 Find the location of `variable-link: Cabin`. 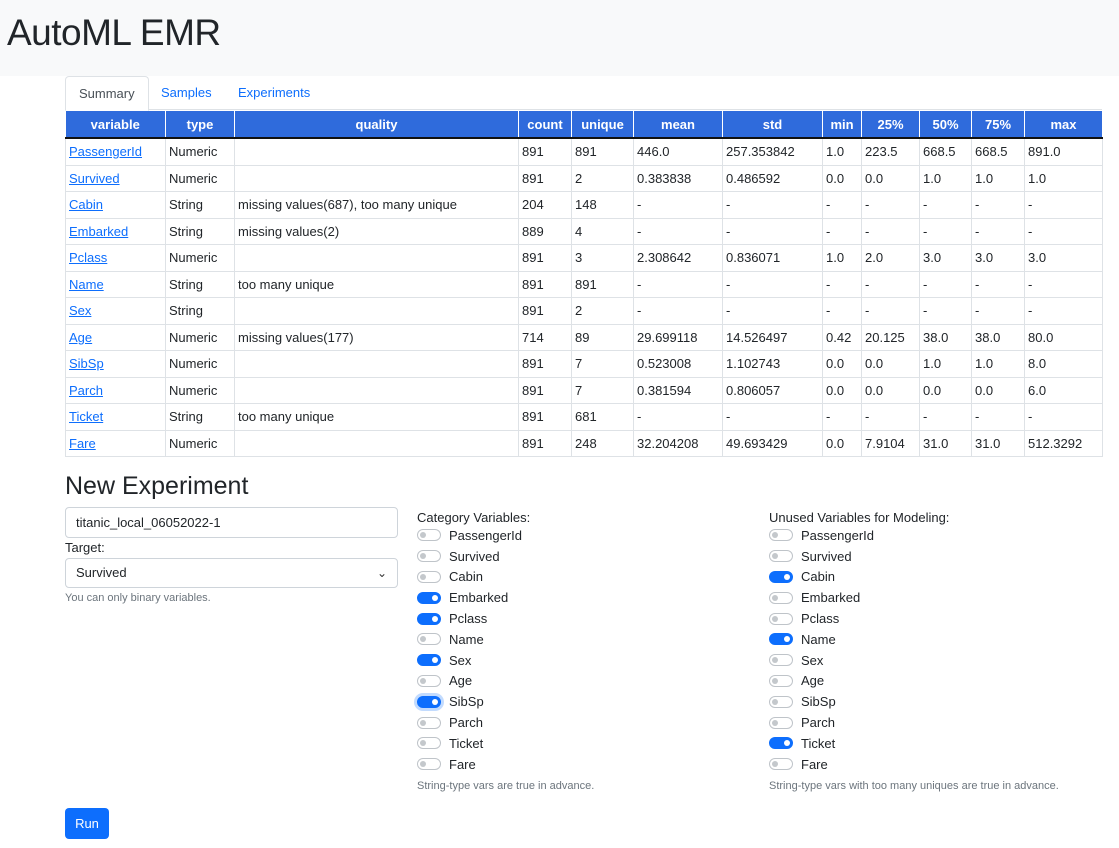

variable-link: Cabin is located at coordinates (86, 204).